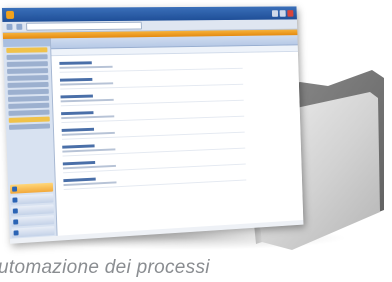  What do you see at coordinates (10, 14) in the screenshot?
I see `app-icon` at bounding box center [10, 14].